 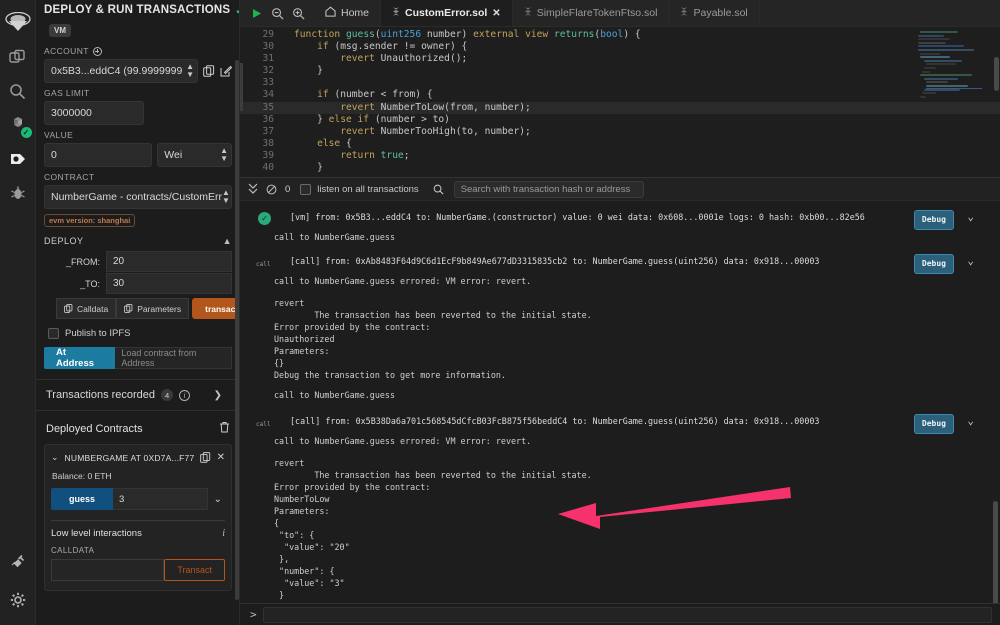 I want to click on add-account-icon, so click(x=97, y=51).